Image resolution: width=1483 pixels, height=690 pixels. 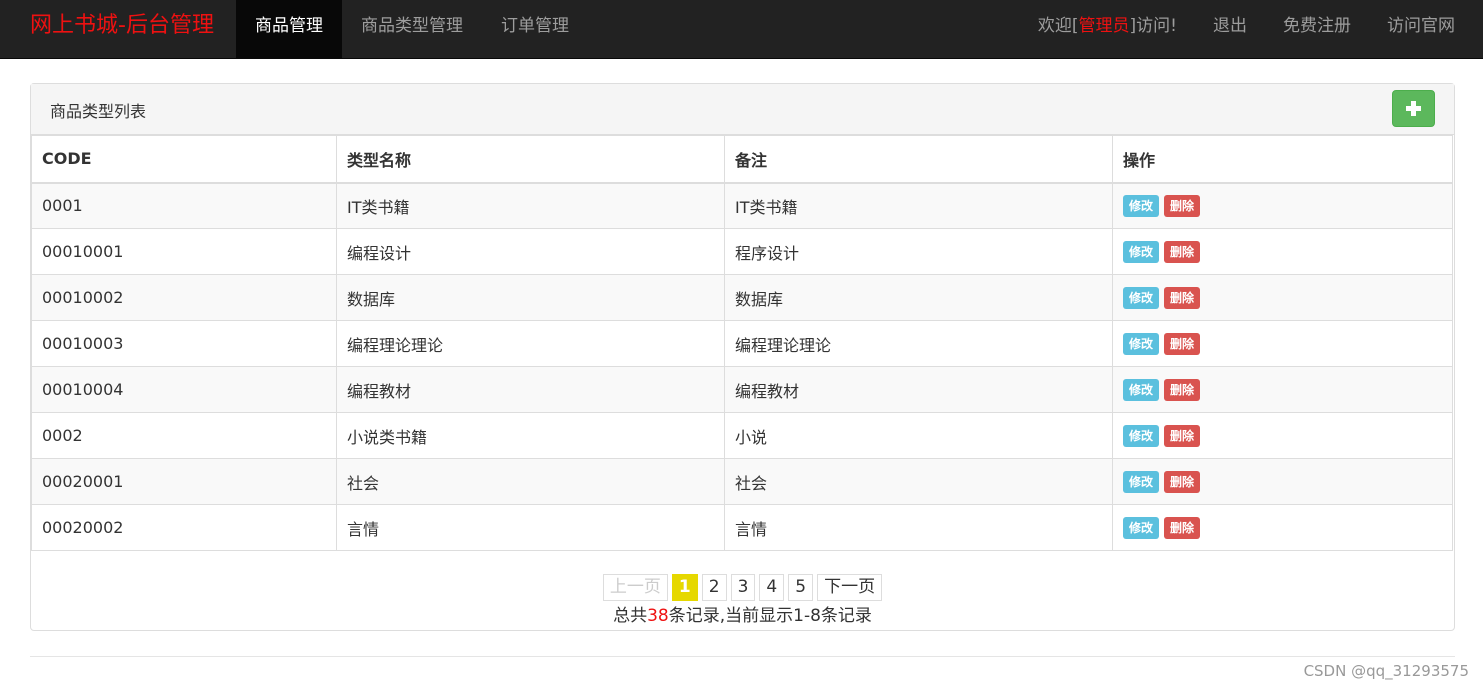 What do you see at coordinates (184, 435) in the screenshot?
I see `cell-code: 0002` at bounding box center [184, 435].